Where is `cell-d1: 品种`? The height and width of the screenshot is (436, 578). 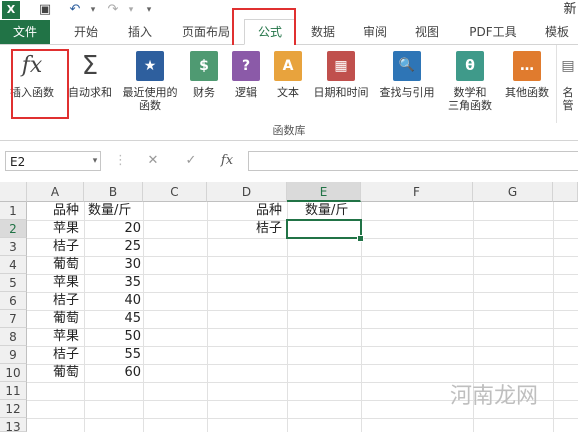 cell-d1: 品种 is located at coordinates (269, 211).